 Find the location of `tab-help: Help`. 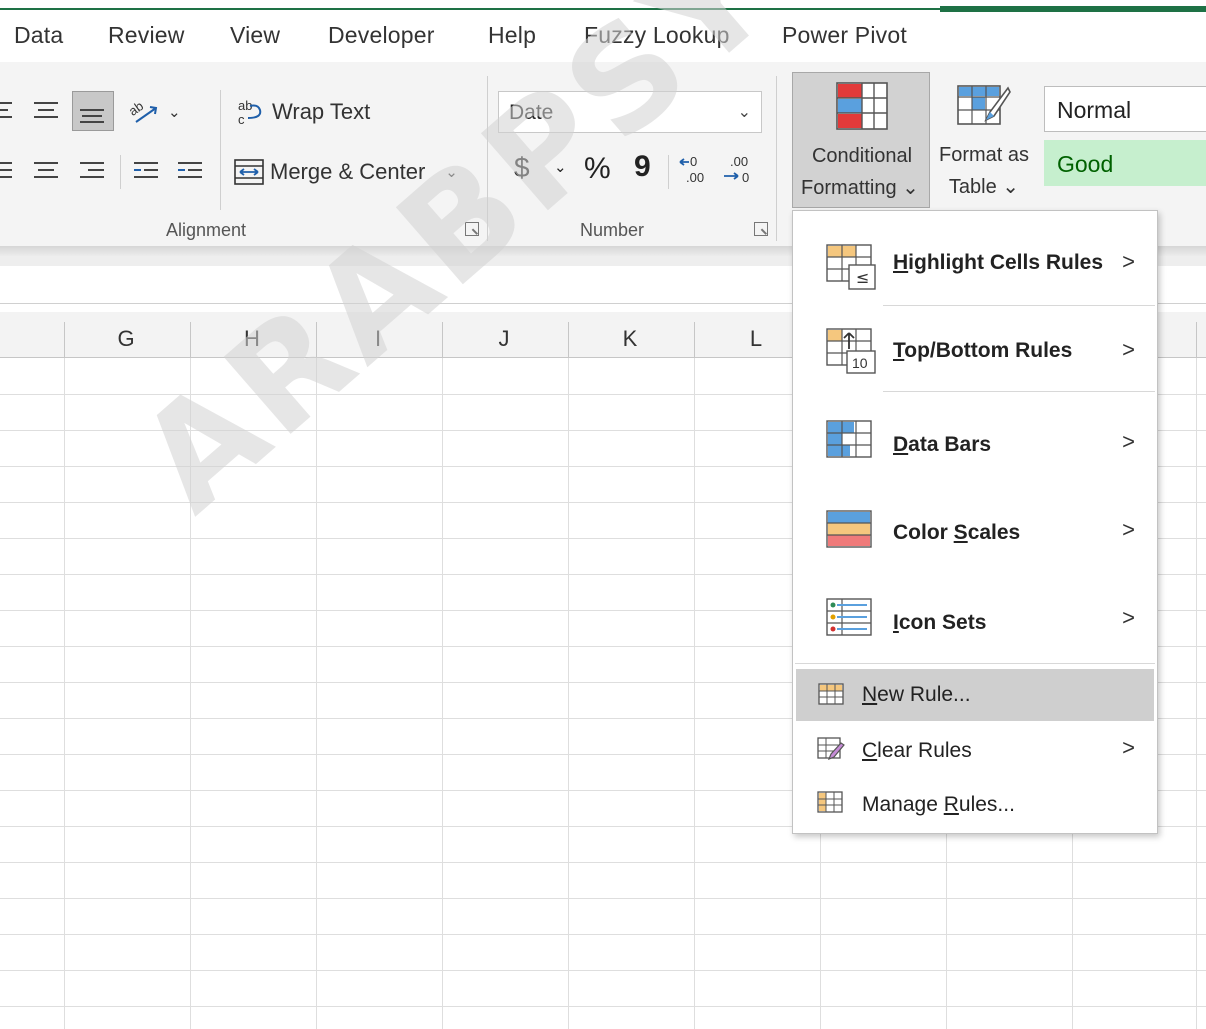

tab-help: Help is located at coordinates (512, 35).